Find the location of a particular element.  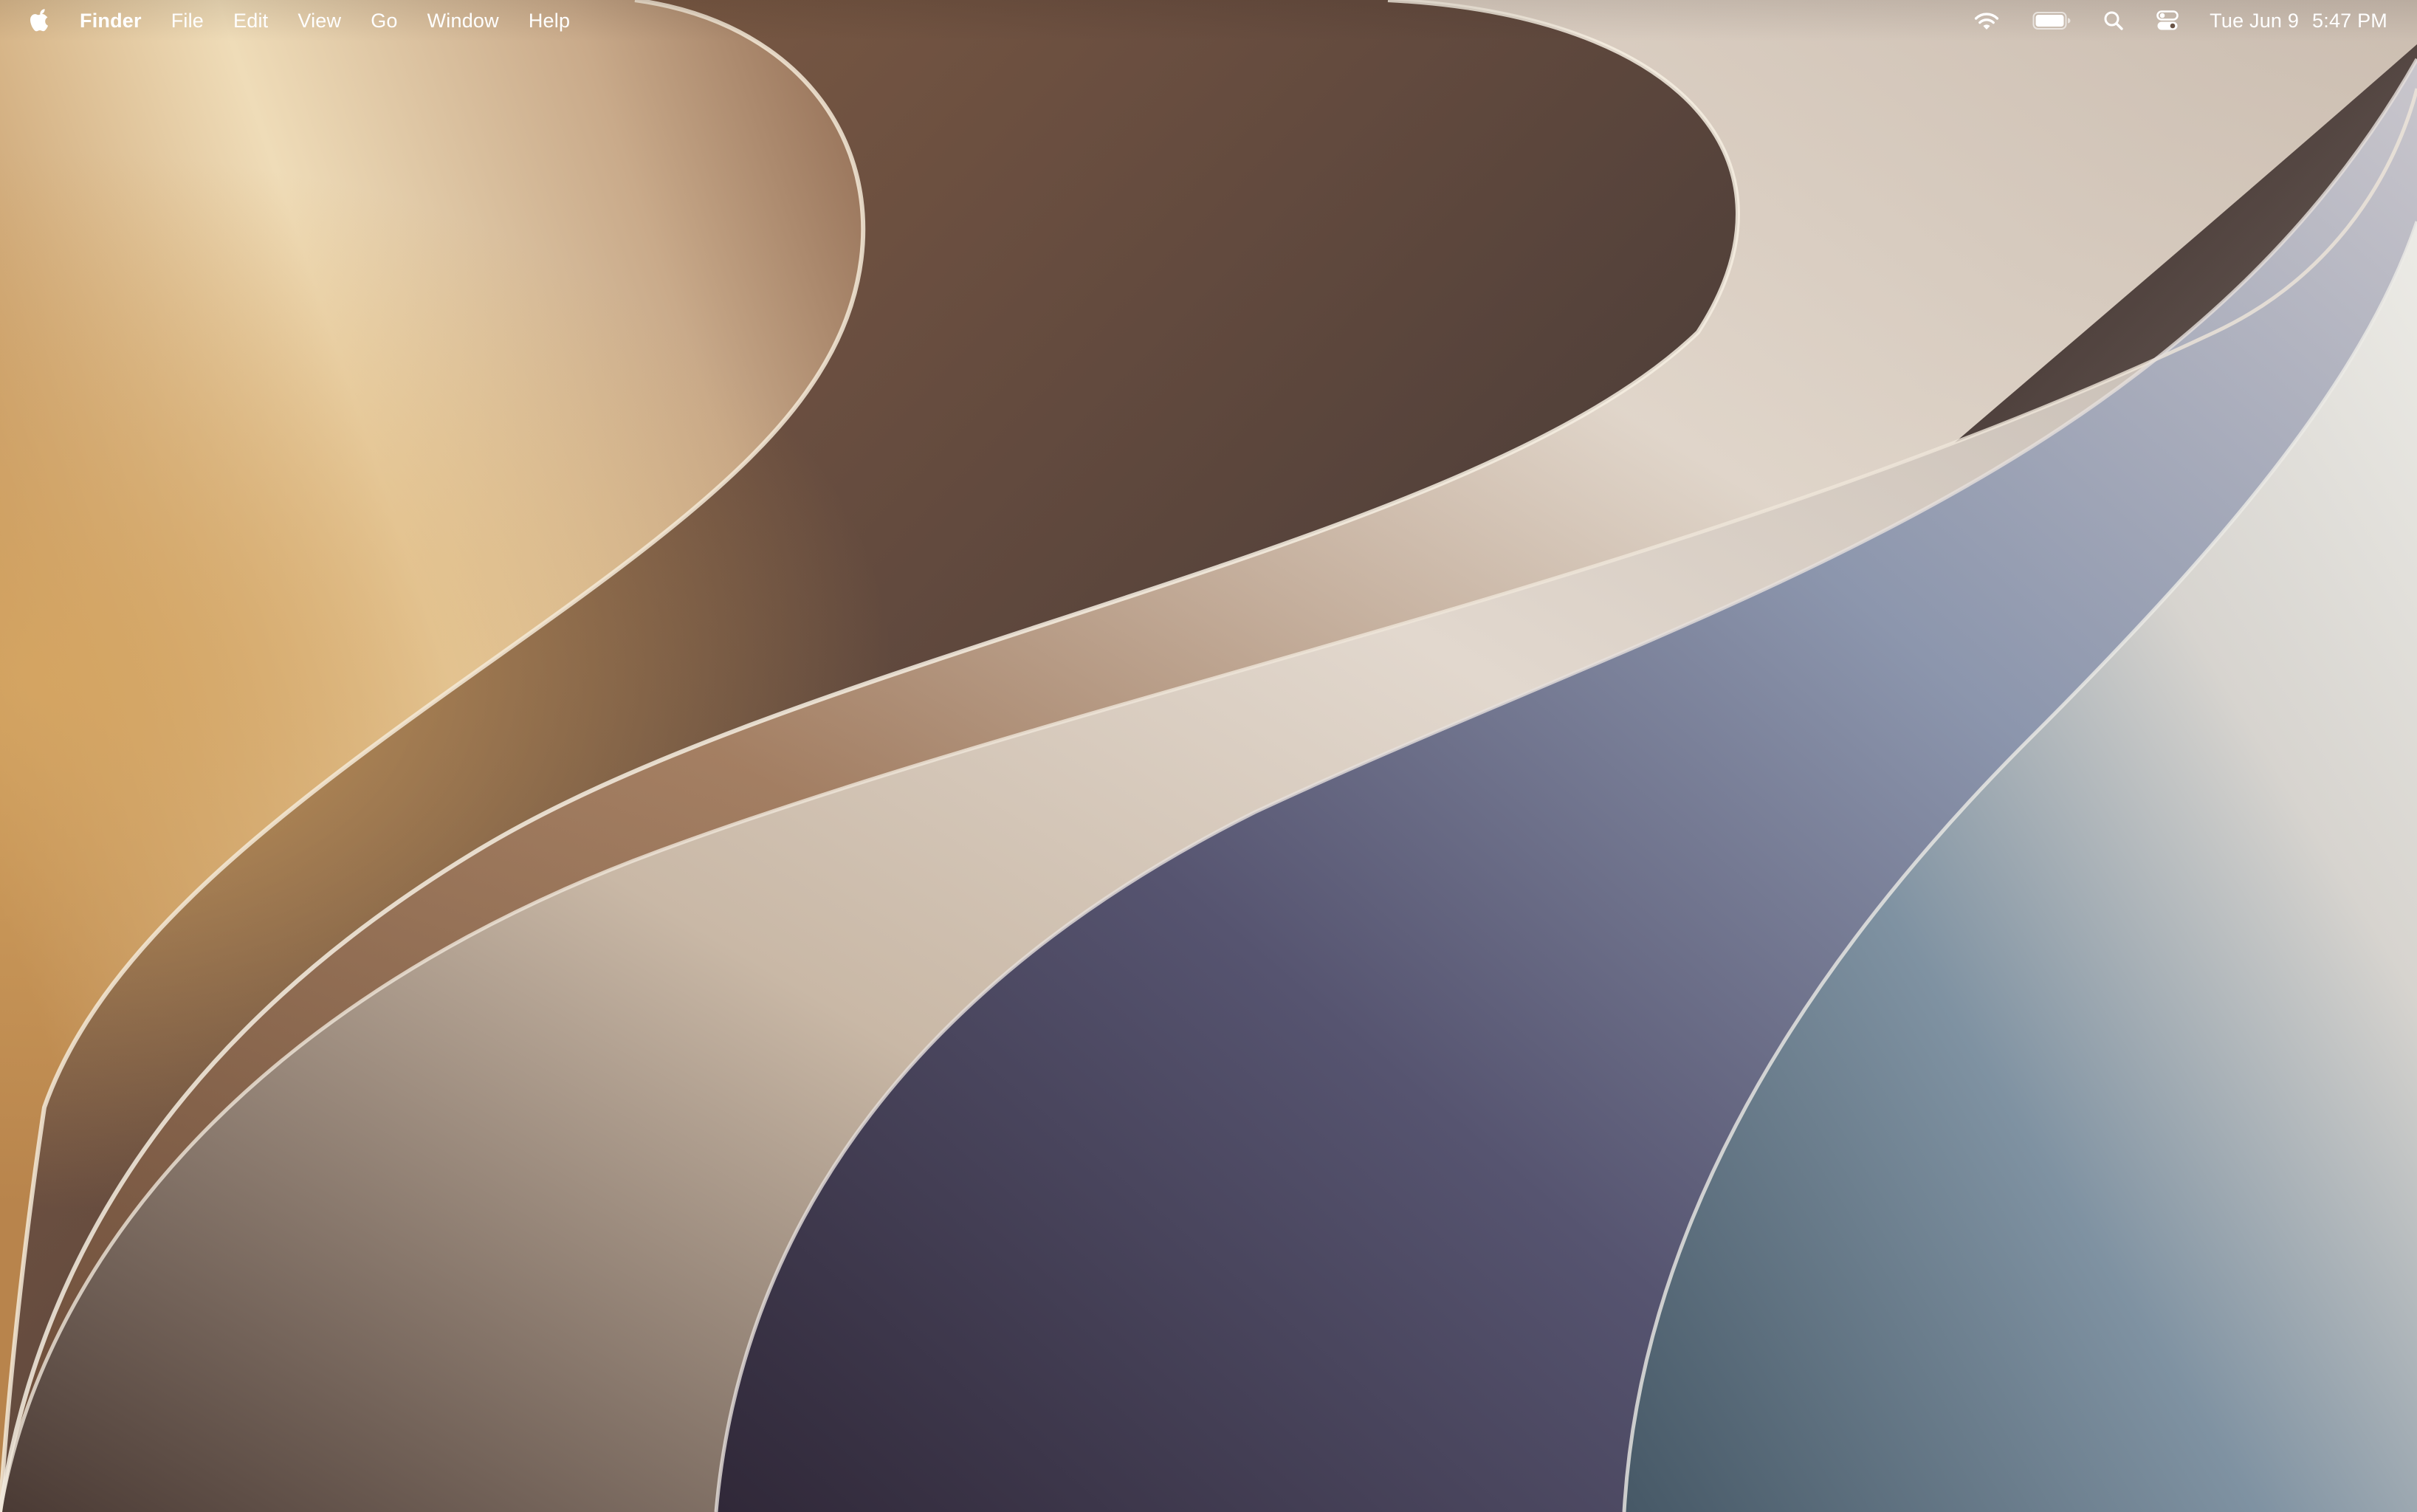

menu-bar-clock: Tue Jun 9 5:47 PM is located at coordinates (2298, 21).